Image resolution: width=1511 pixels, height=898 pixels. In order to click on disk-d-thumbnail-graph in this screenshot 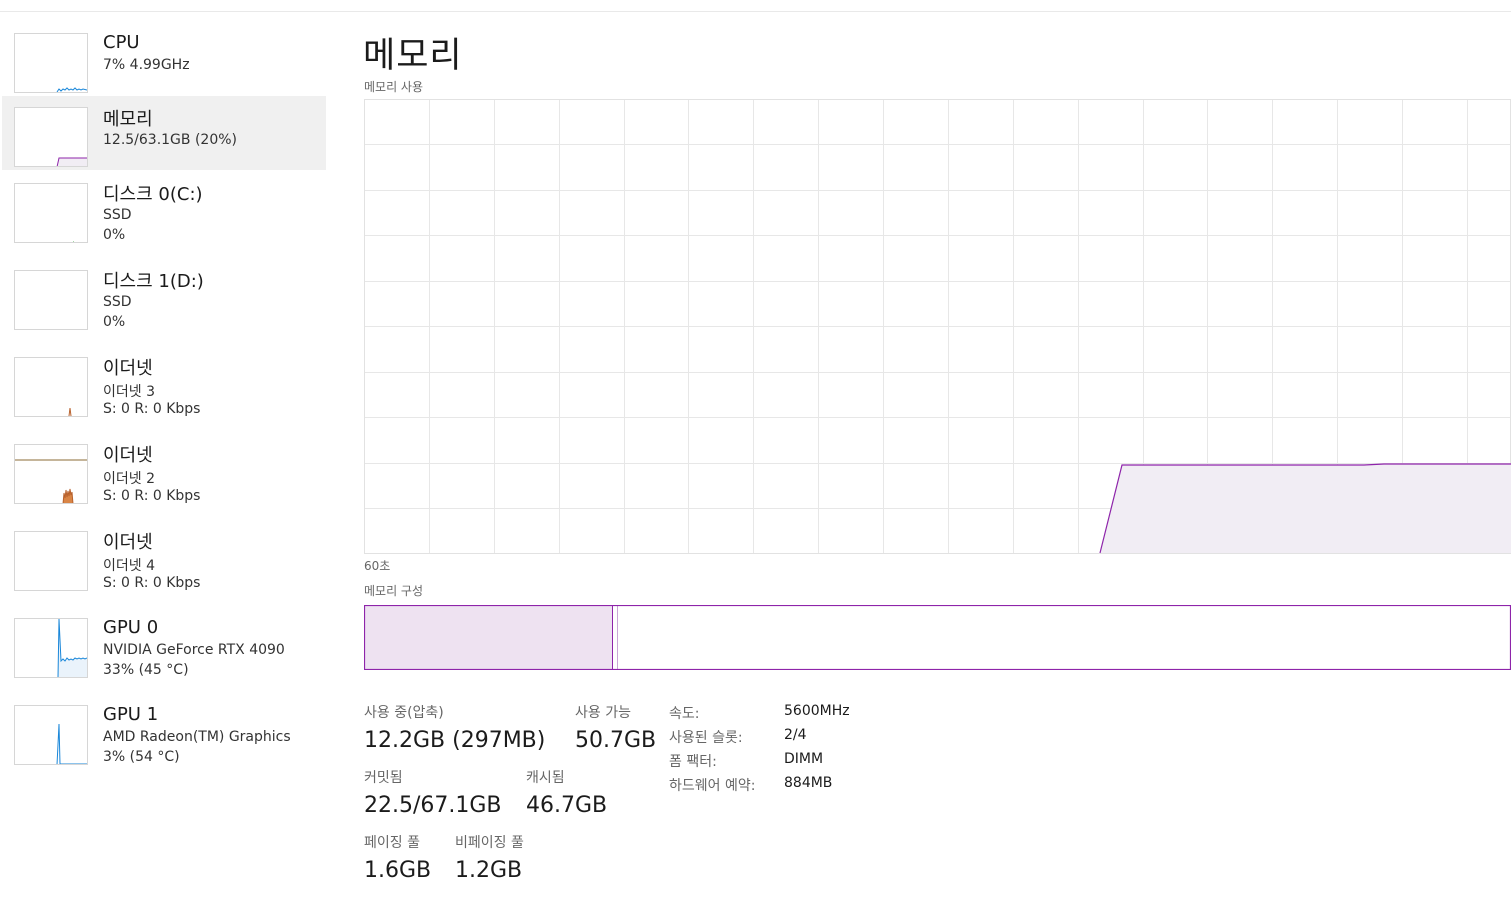, I will do `click(51, 300)`.